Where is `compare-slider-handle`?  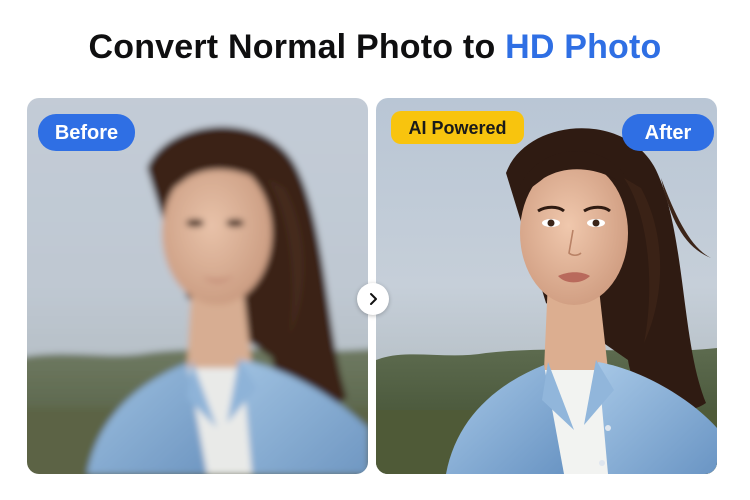
compare-slider-handle is located at coordinates (373, 299).